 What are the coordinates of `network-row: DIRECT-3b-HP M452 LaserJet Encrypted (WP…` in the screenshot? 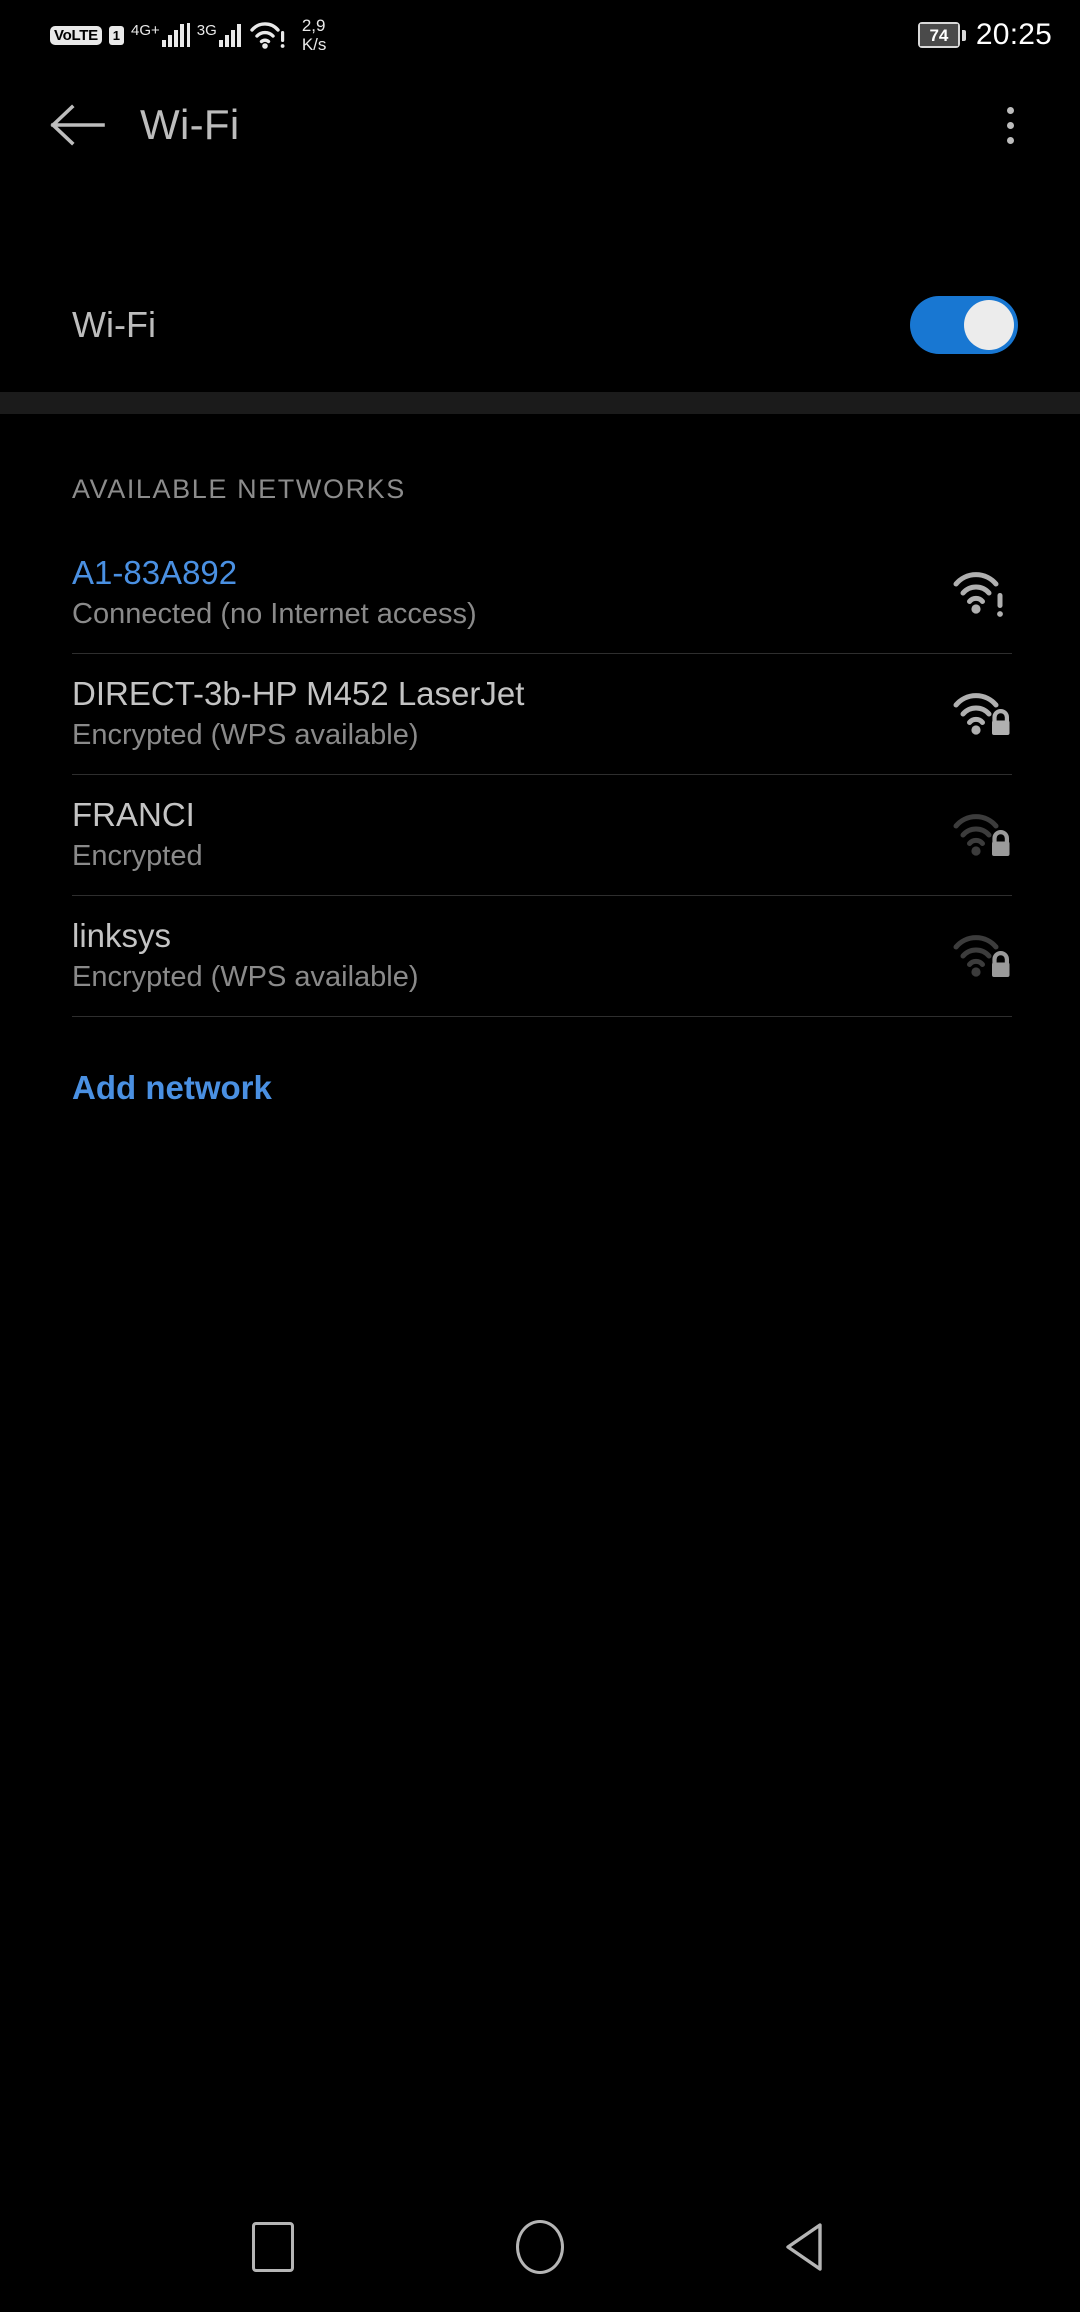 It's located at (540, 714).